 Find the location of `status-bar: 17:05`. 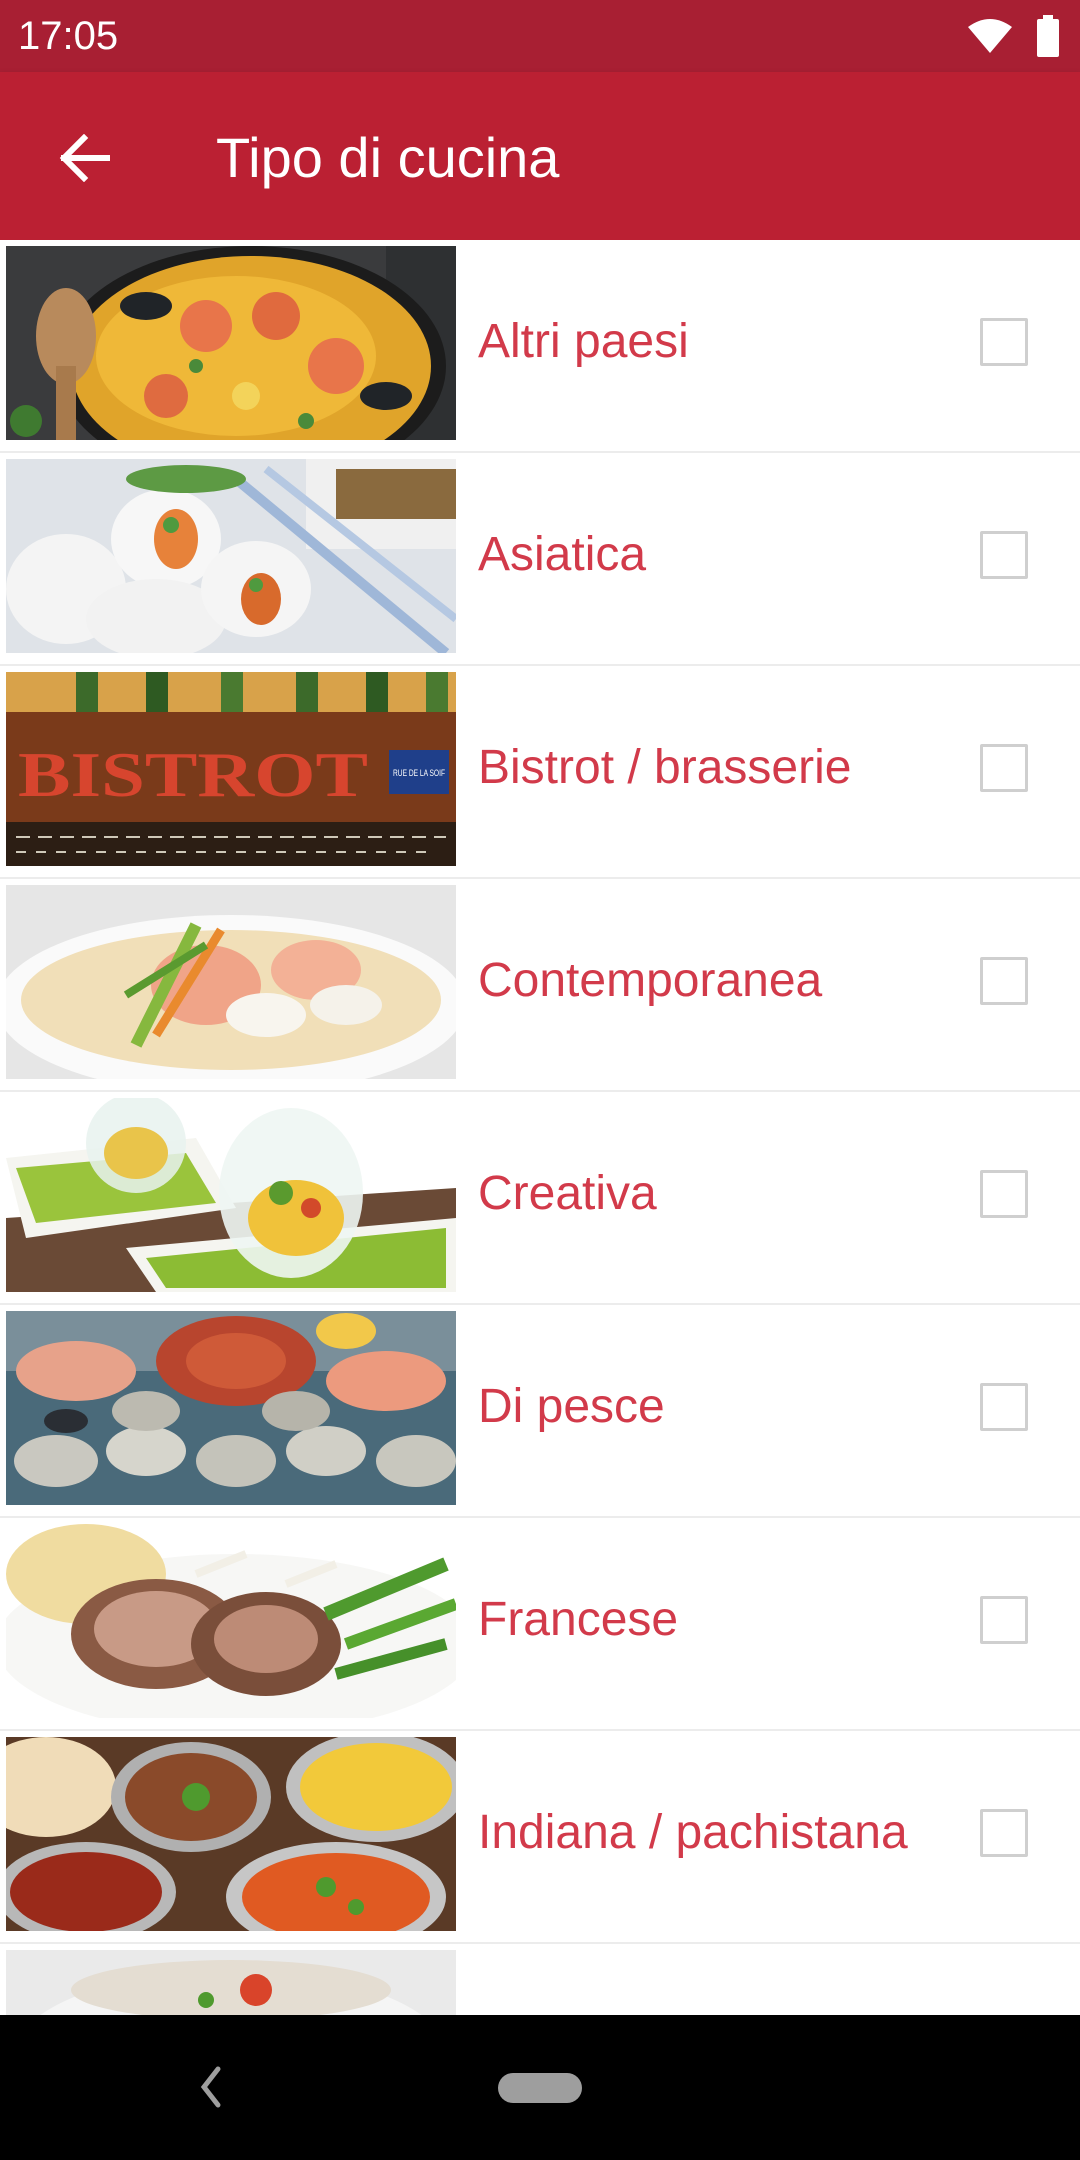

status-bar: 17:05 is located at coordinates (540, 36).